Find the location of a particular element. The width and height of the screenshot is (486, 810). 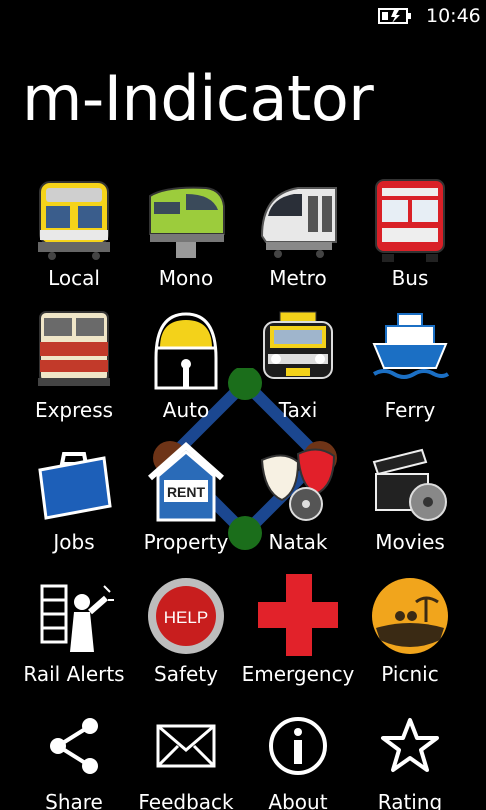

tile-jobs: Jobs is located at coordinates (74, 502).